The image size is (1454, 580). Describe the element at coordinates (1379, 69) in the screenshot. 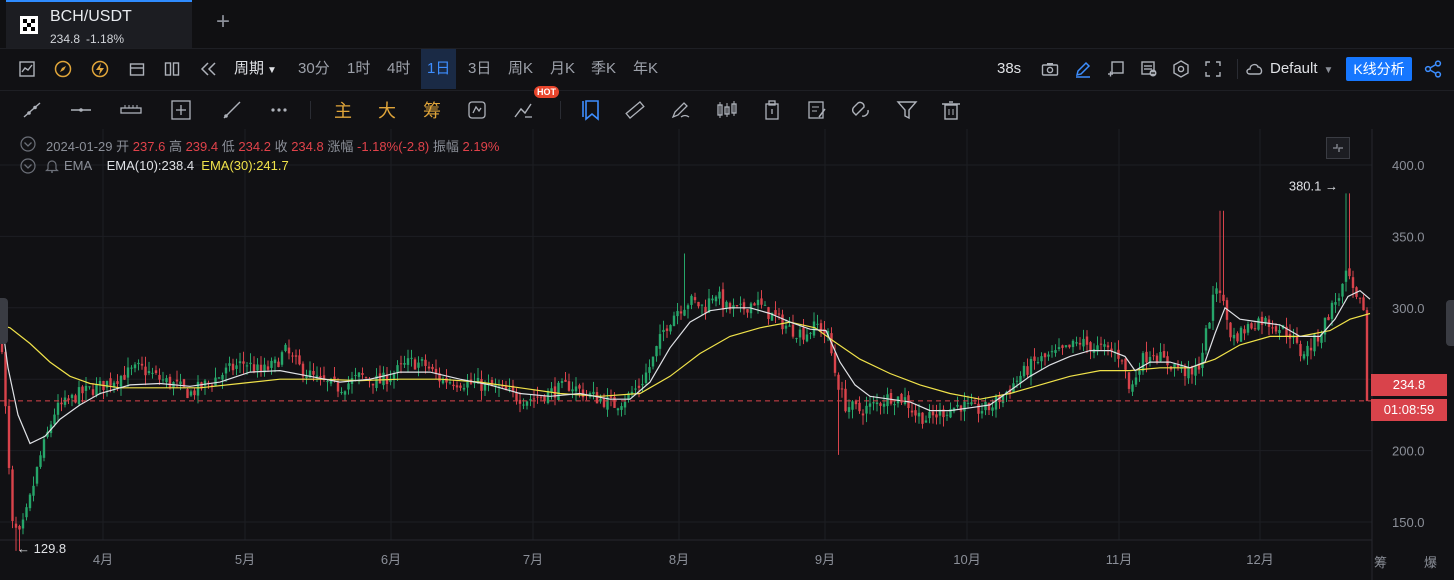

I see `k-analysis-button: K线分析` at that location.